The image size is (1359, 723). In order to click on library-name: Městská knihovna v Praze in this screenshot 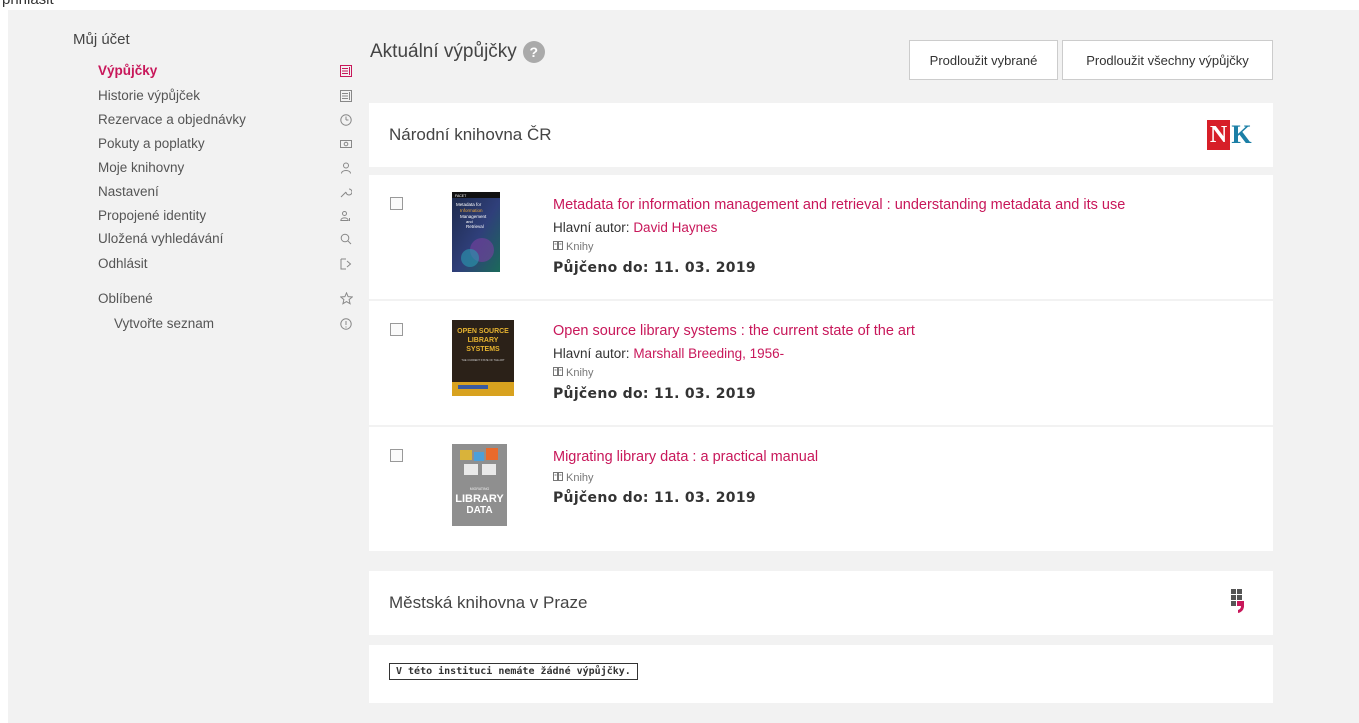, I will do `click(488, 602)`.